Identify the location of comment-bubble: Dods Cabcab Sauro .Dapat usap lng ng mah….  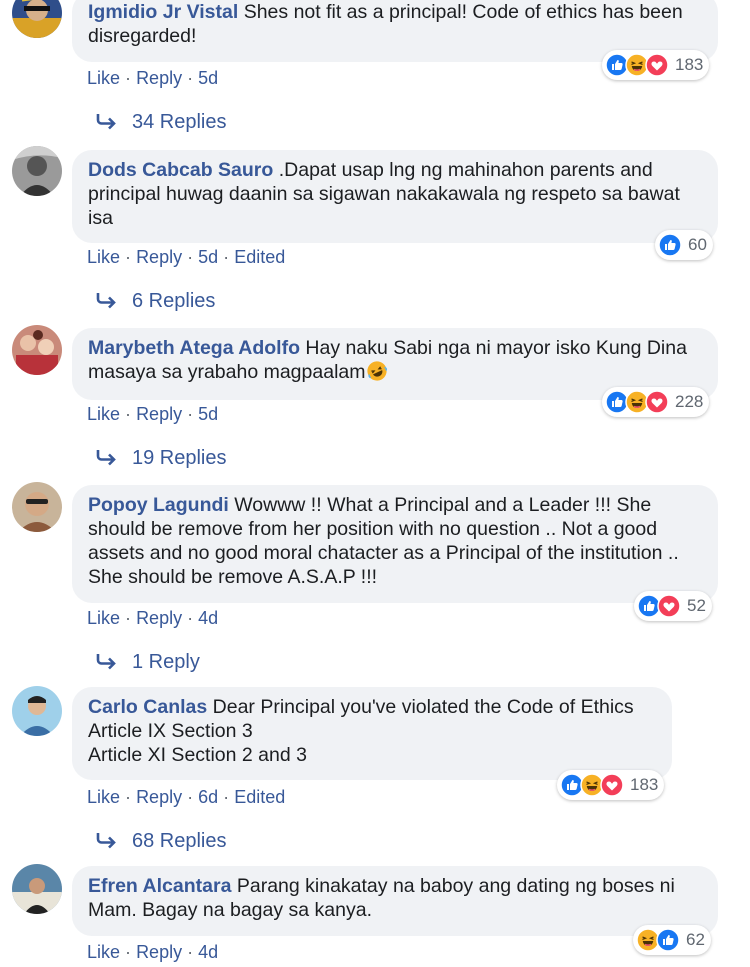
(395, 196).